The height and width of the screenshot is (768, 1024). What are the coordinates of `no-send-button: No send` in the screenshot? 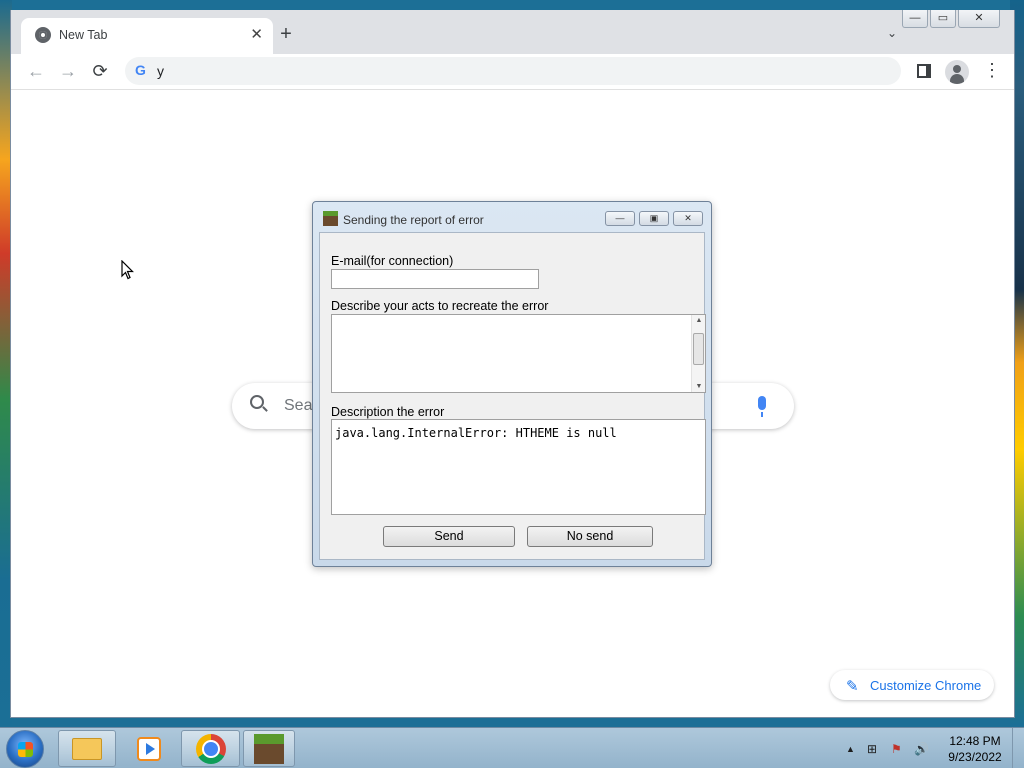 It's located at (590, 536).